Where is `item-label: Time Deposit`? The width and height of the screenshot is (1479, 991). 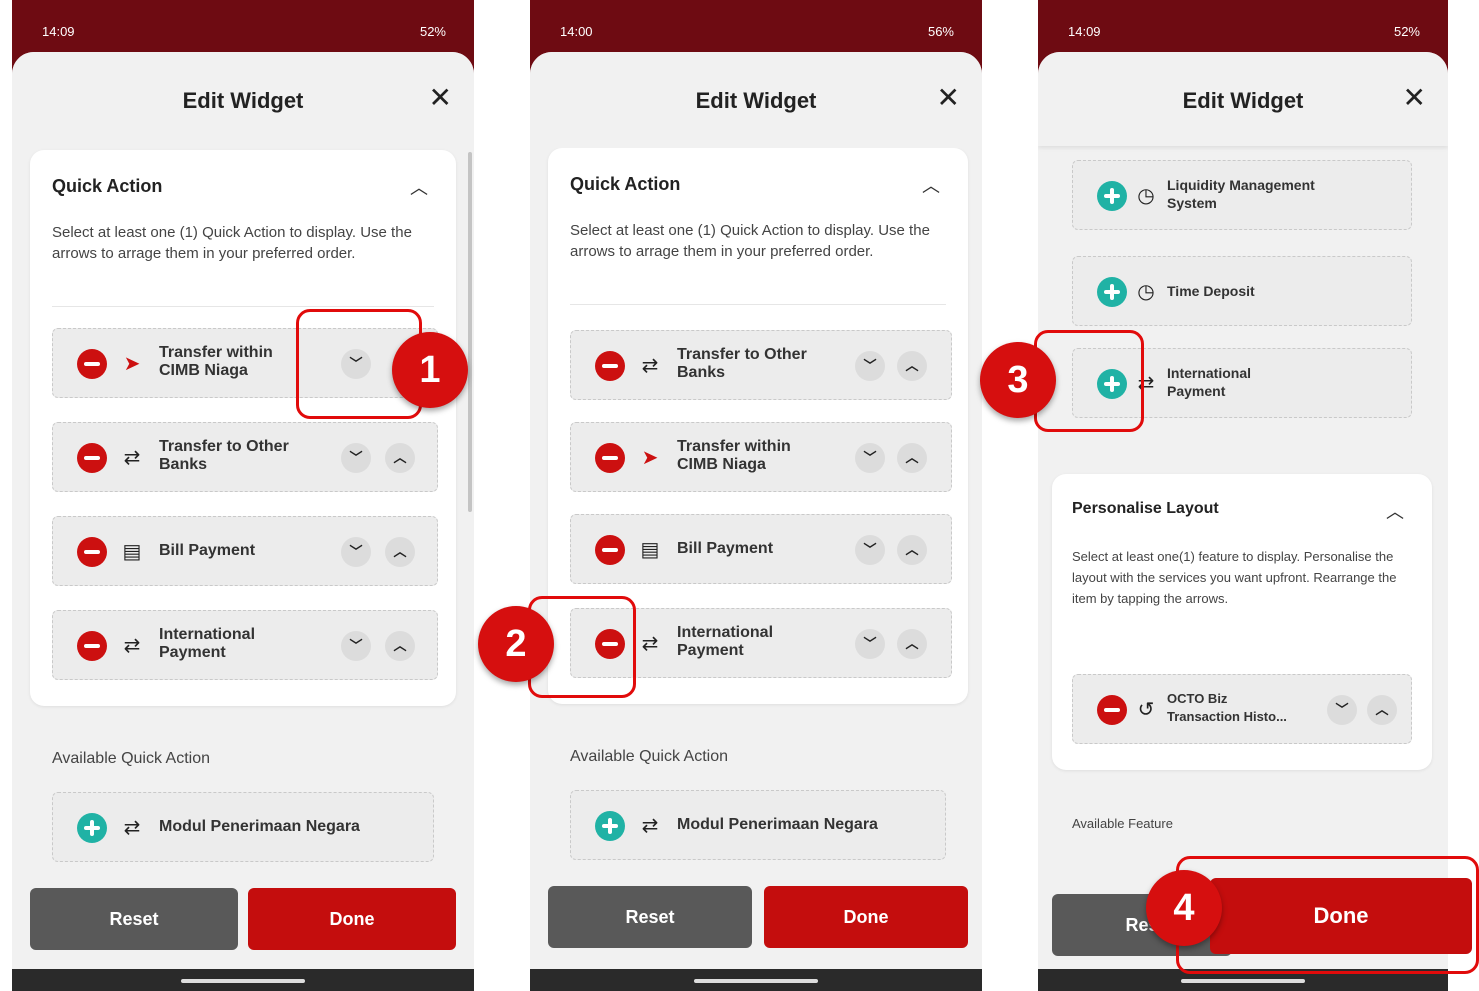
item-label: Time Deposit is located at coordinates (1211, 291).